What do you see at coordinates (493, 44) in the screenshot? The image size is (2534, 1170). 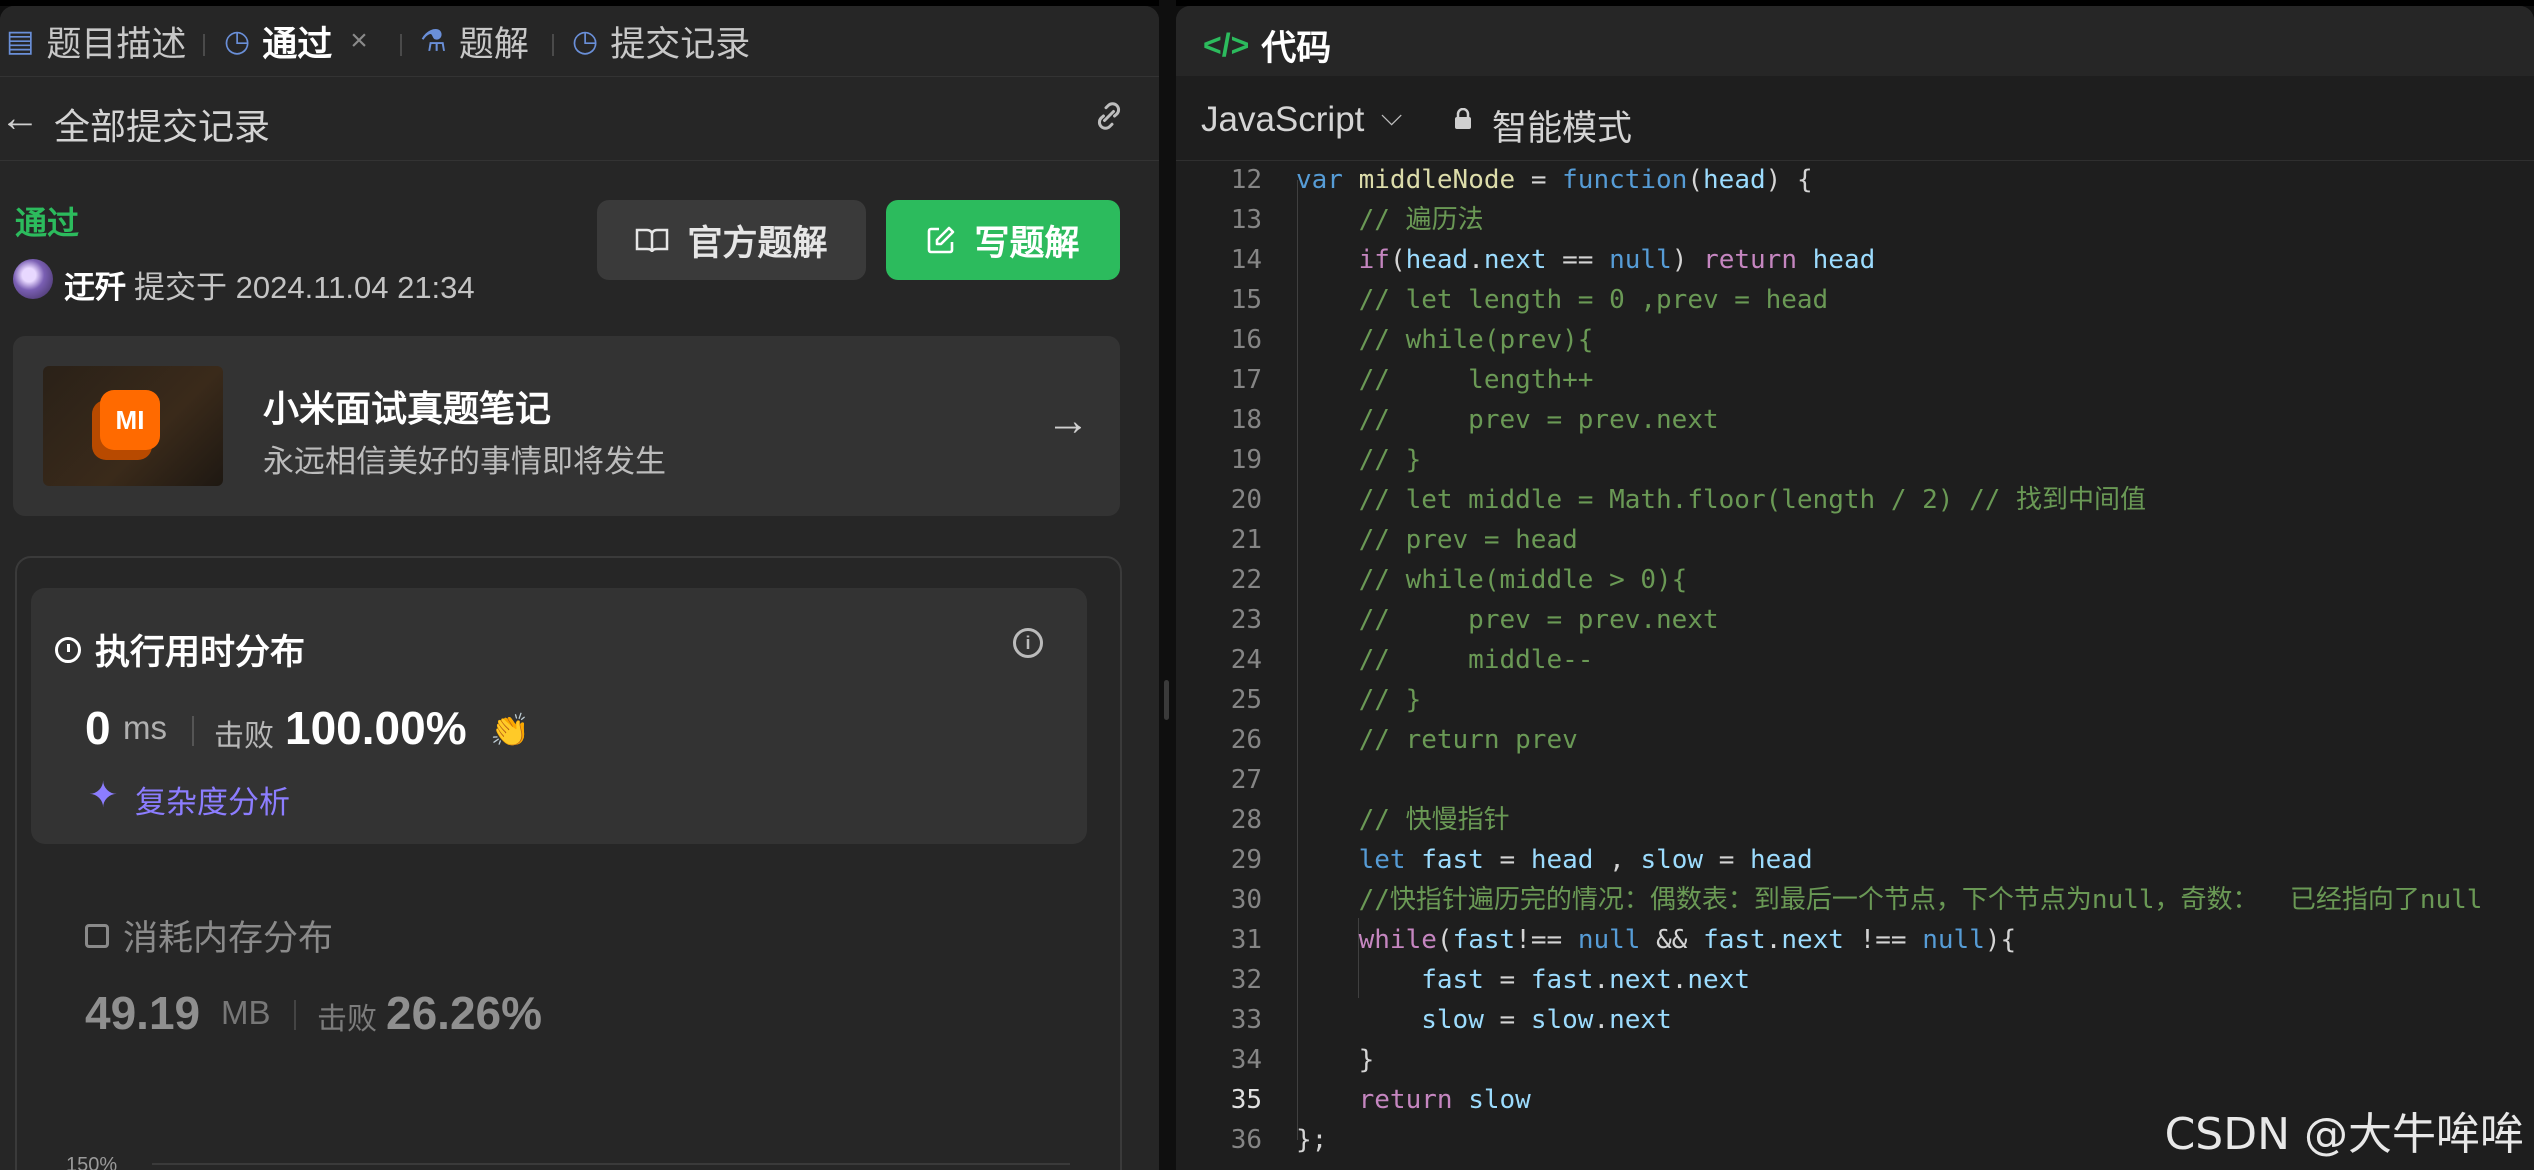 I see `tab-label: 题解` at bounding box center [493, 44].